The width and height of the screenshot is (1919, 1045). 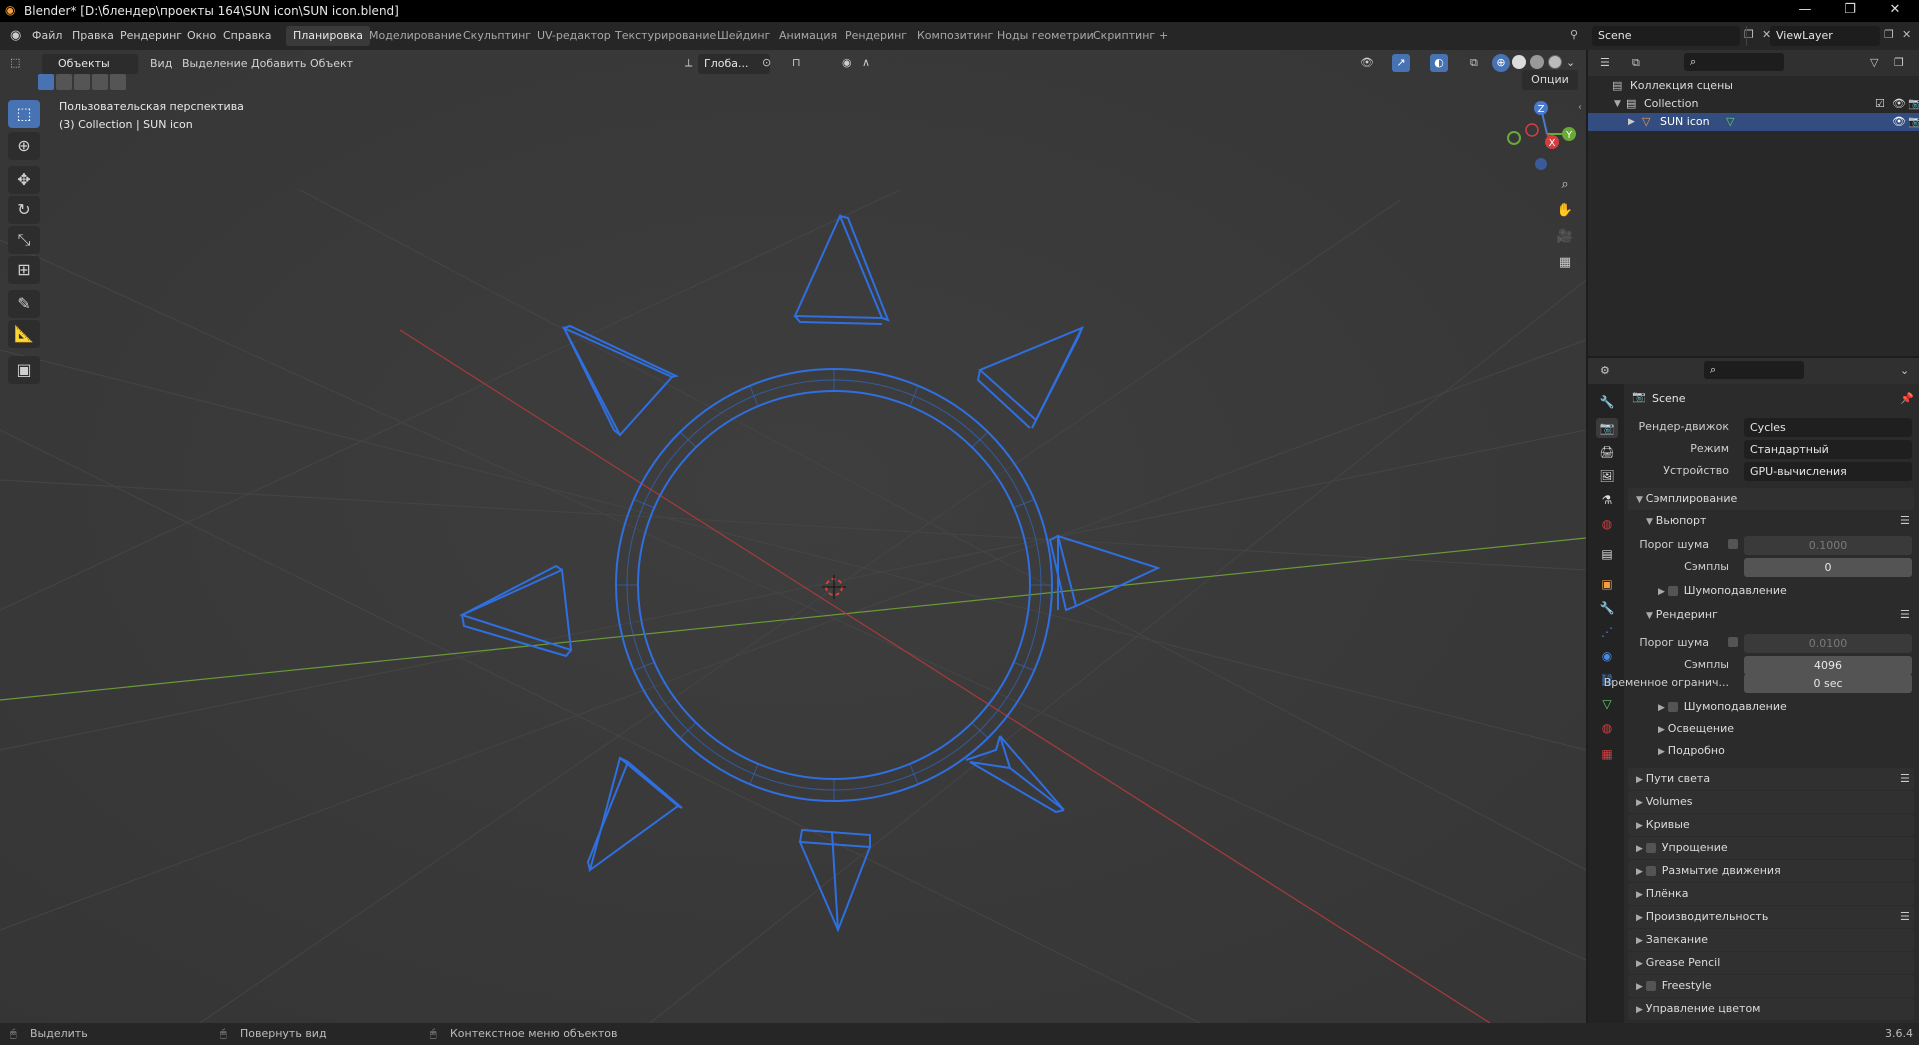 I want to click on time-limit-field: 0 sec, so click(x=1828, y=683).